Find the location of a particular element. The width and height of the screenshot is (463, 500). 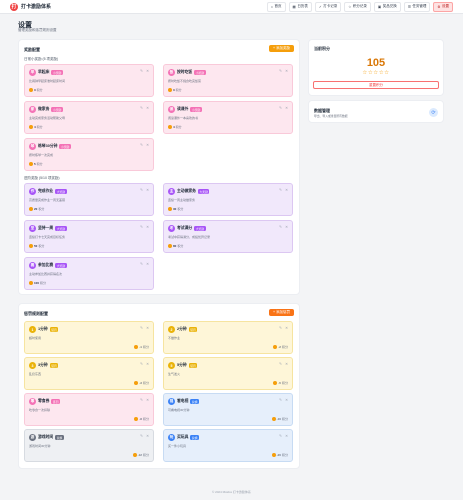

nav-menu: ⌂ 首页 ▦ 日历表 ✓ 打卡记录 ☆ 积分记录 ▣ 奖品兑换 ☰ 任务管理 ⚙ 设置 is located at coordinates (359, 6).